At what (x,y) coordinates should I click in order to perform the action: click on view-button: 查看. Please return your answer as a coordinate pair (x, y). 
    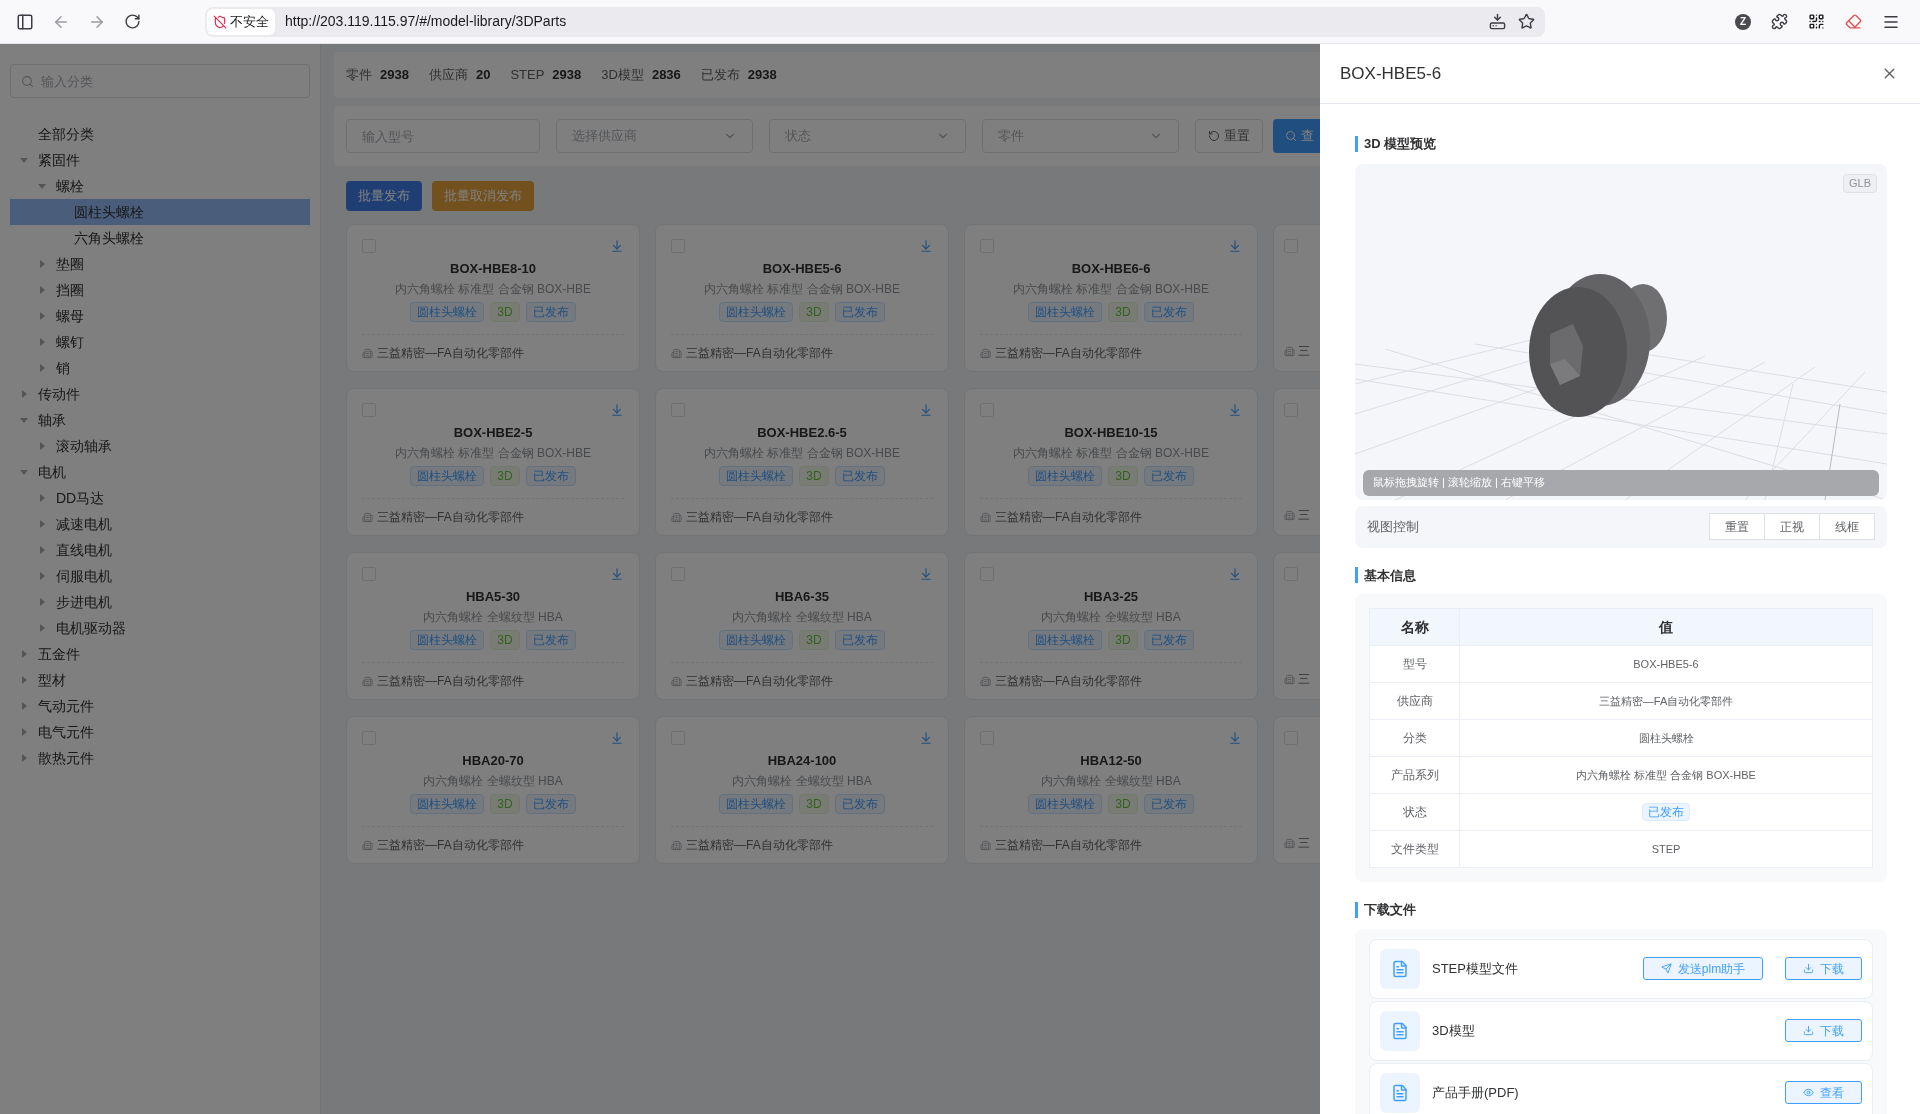
    Looking at the image, I should click on (1823, 1092).